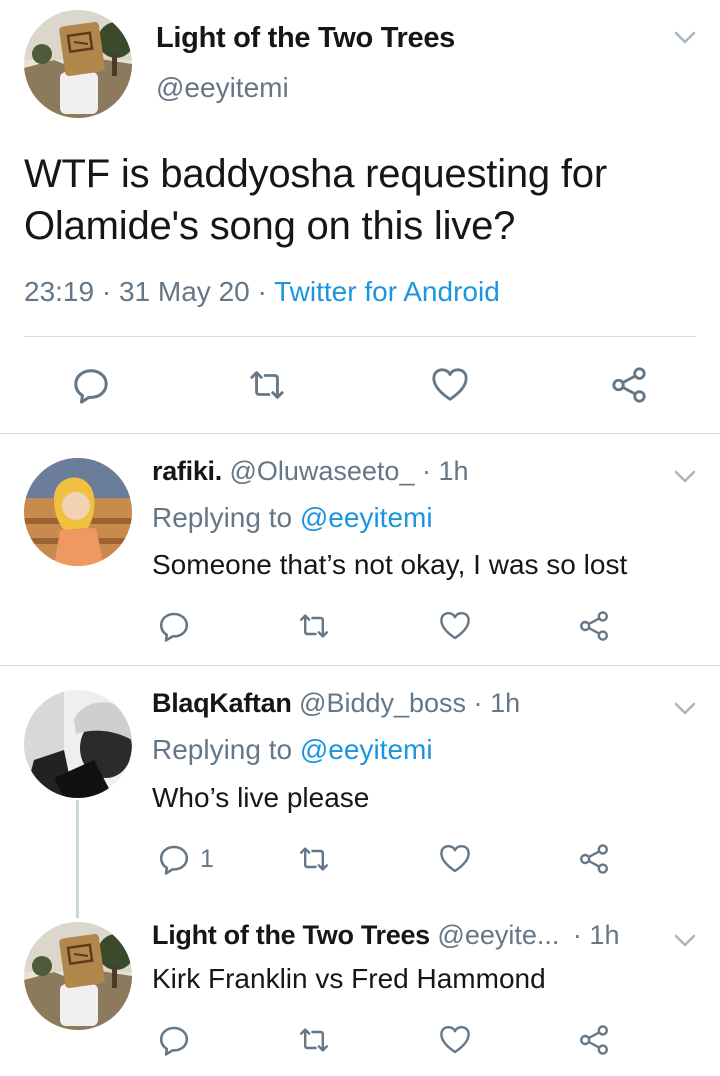  What do you see at coordinates (187, 471) in the screenshot?
I see `author-name: rafiki.` at bounding box center [187, 471].